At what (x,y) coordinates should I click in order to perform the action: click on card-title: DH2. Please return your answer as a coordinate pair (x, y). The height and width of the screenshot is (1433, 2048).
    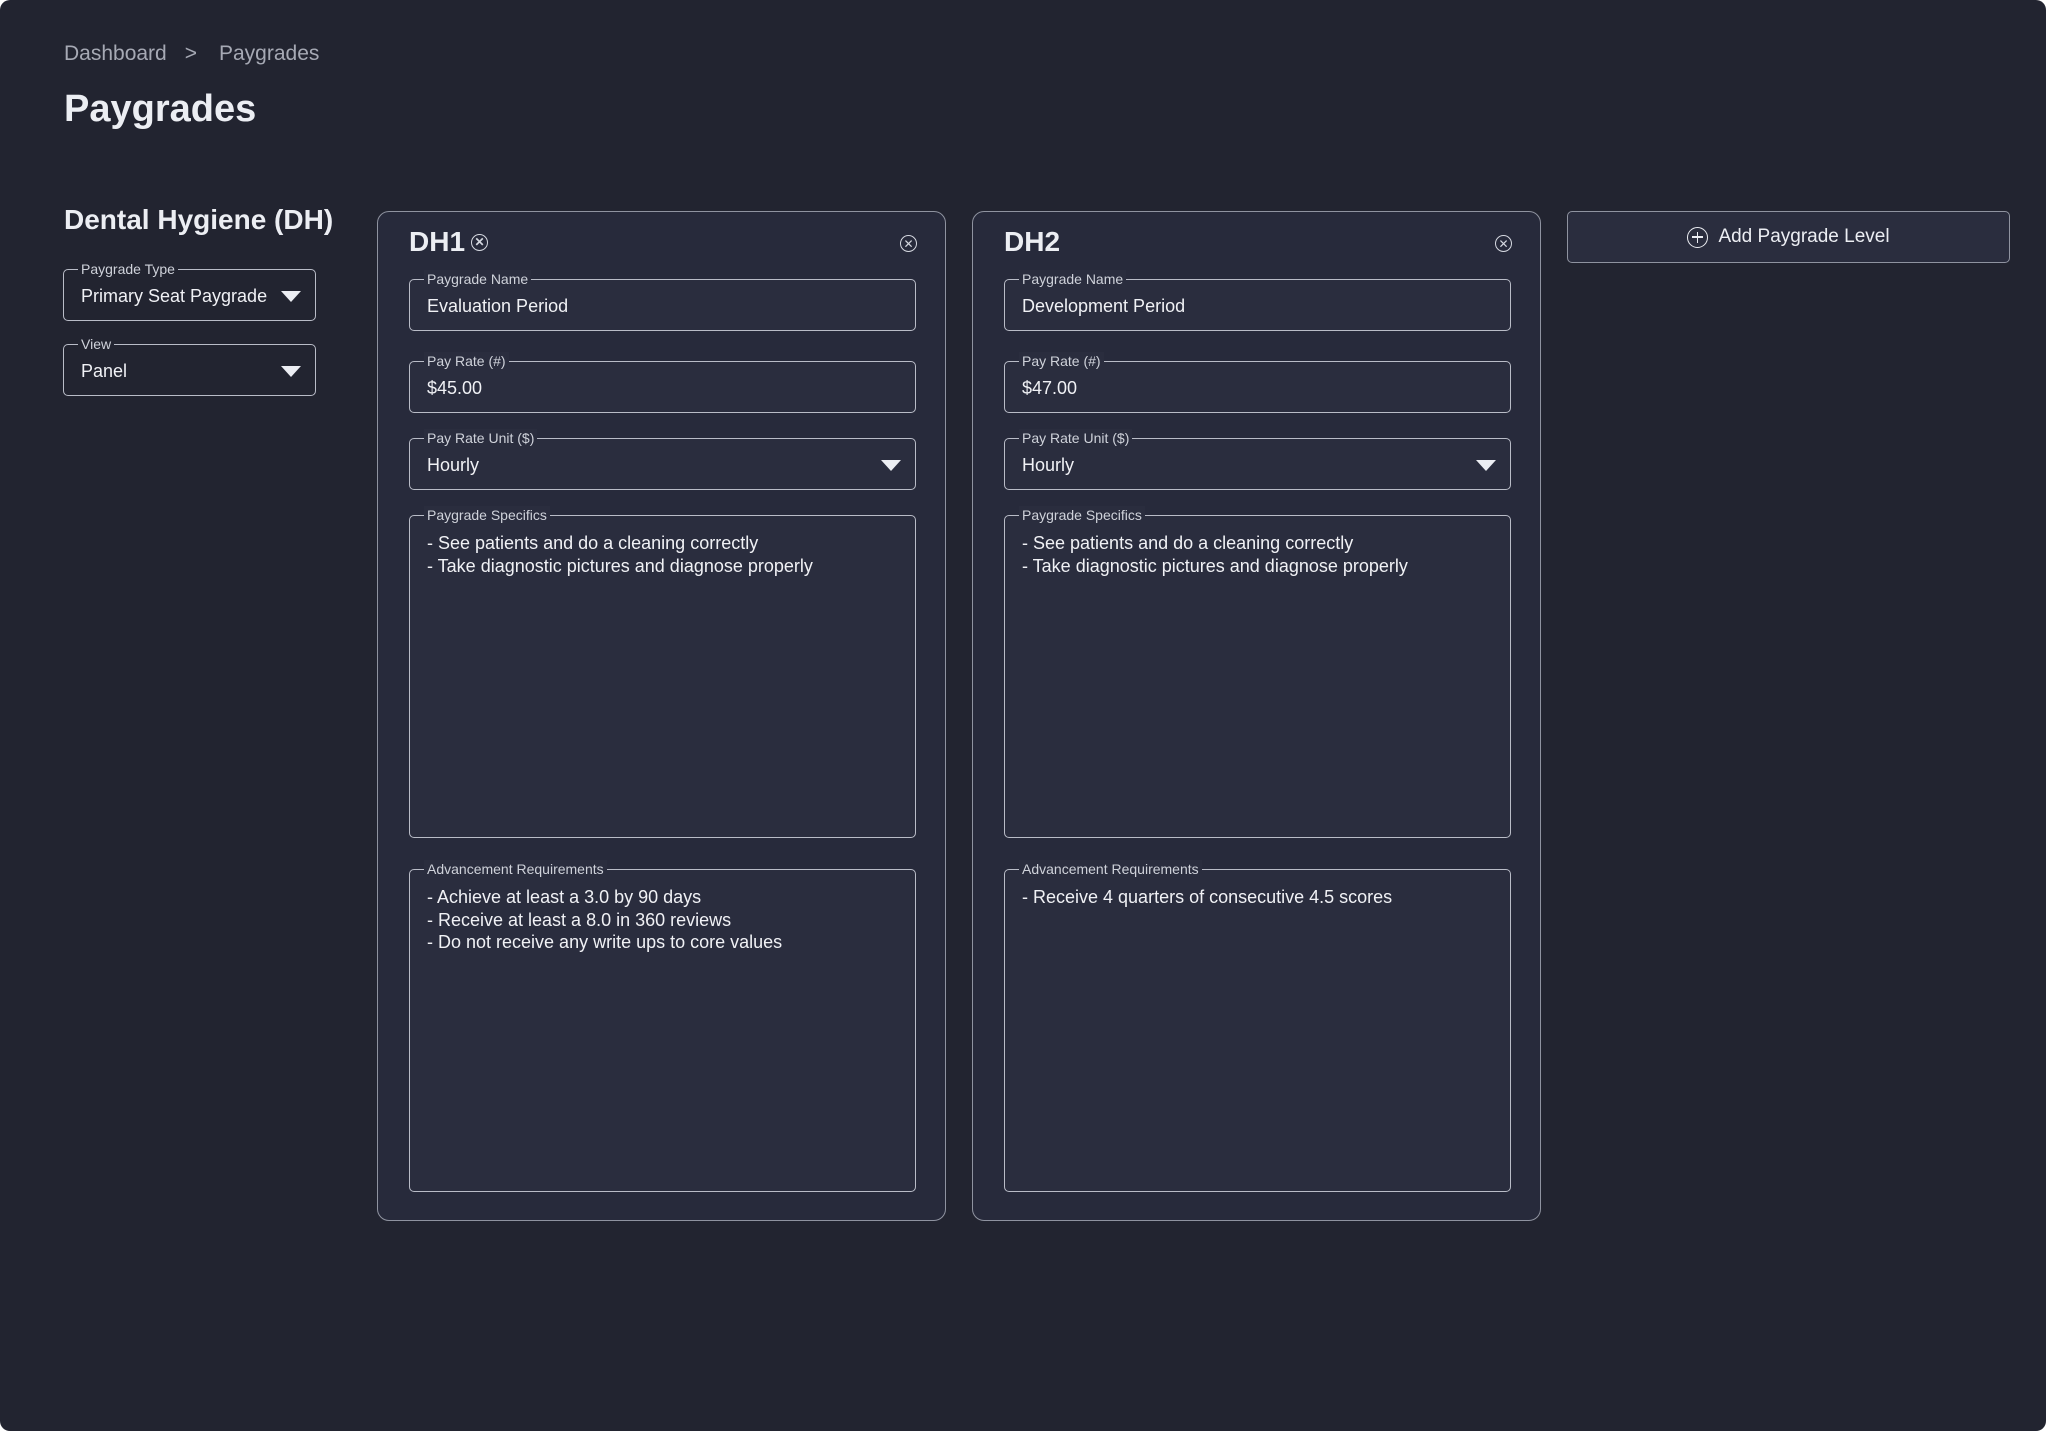
    Looking at the image, I should click on (1032, 242).